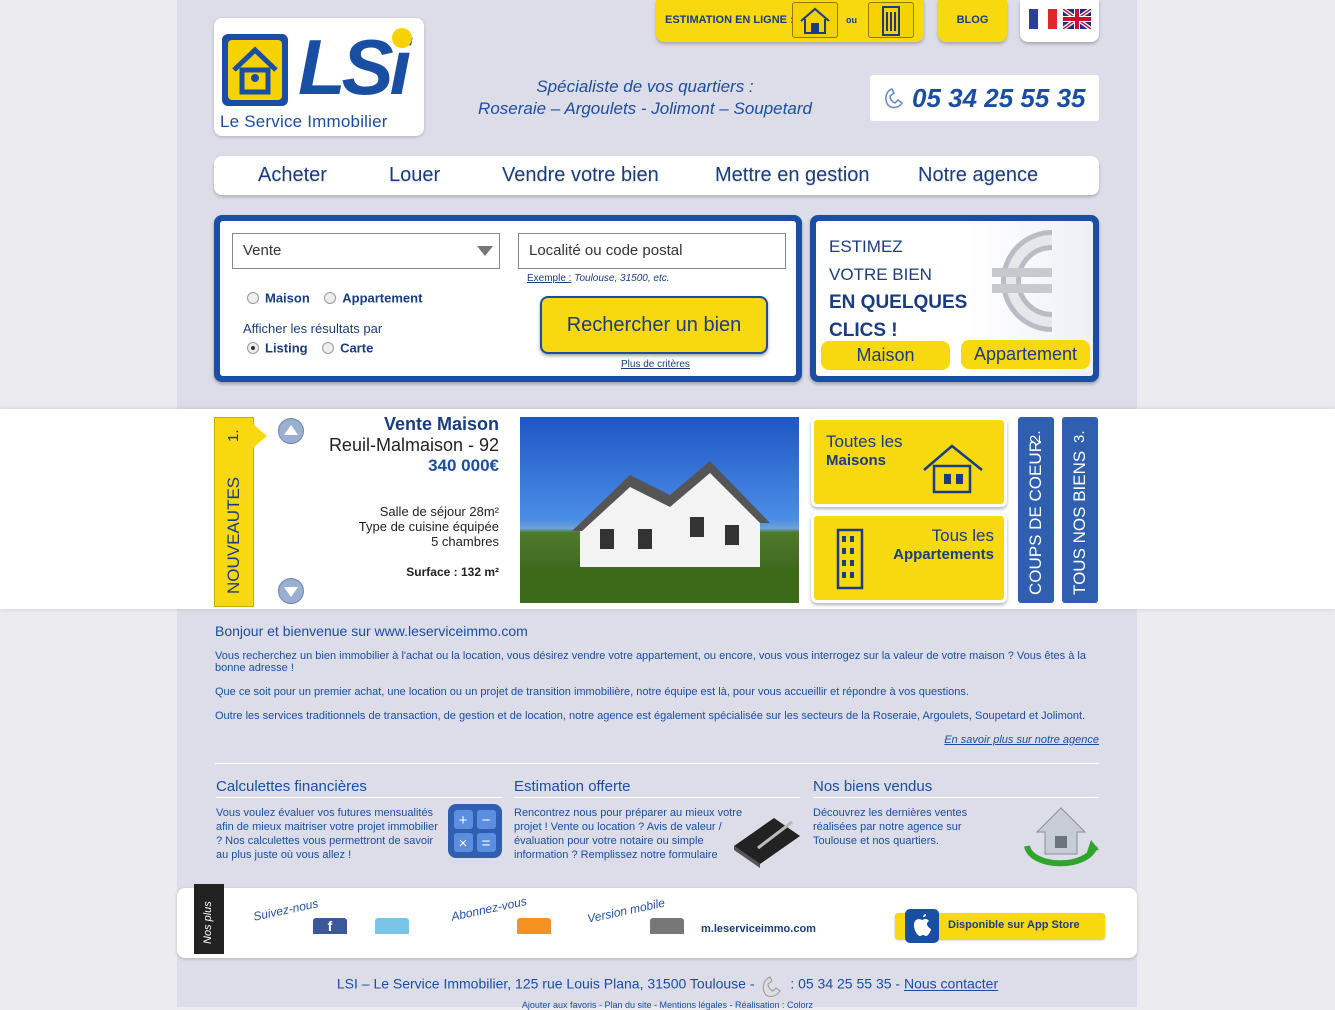 Image resolution: width=1335 pixels, height=1010 pixels. Describe the element at coordinates (354, 67) in the screenshot. I see `logo-letters: LSi` at that location.